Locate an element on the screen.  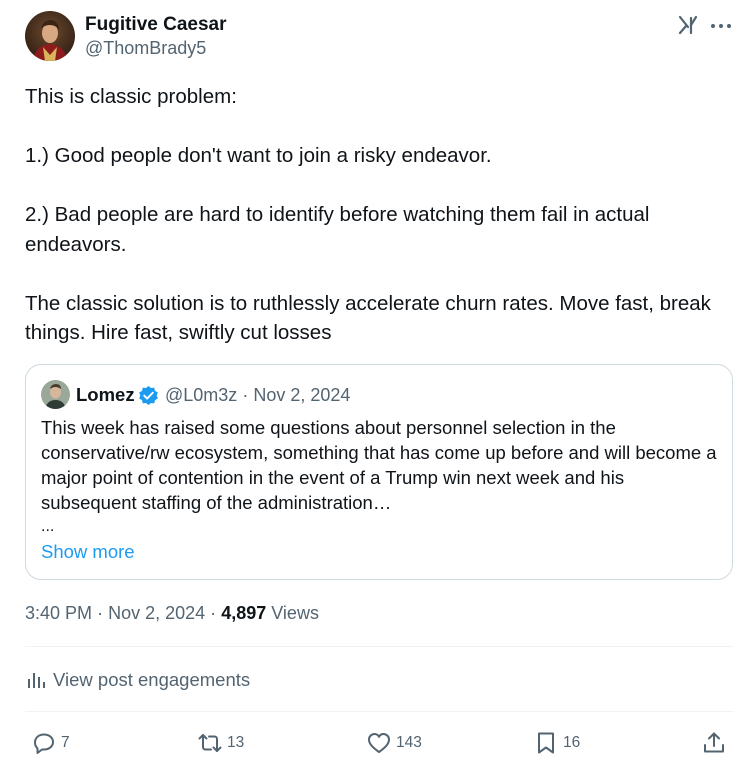
post-time: 3:40 PM is located at coordinates (58, 613).